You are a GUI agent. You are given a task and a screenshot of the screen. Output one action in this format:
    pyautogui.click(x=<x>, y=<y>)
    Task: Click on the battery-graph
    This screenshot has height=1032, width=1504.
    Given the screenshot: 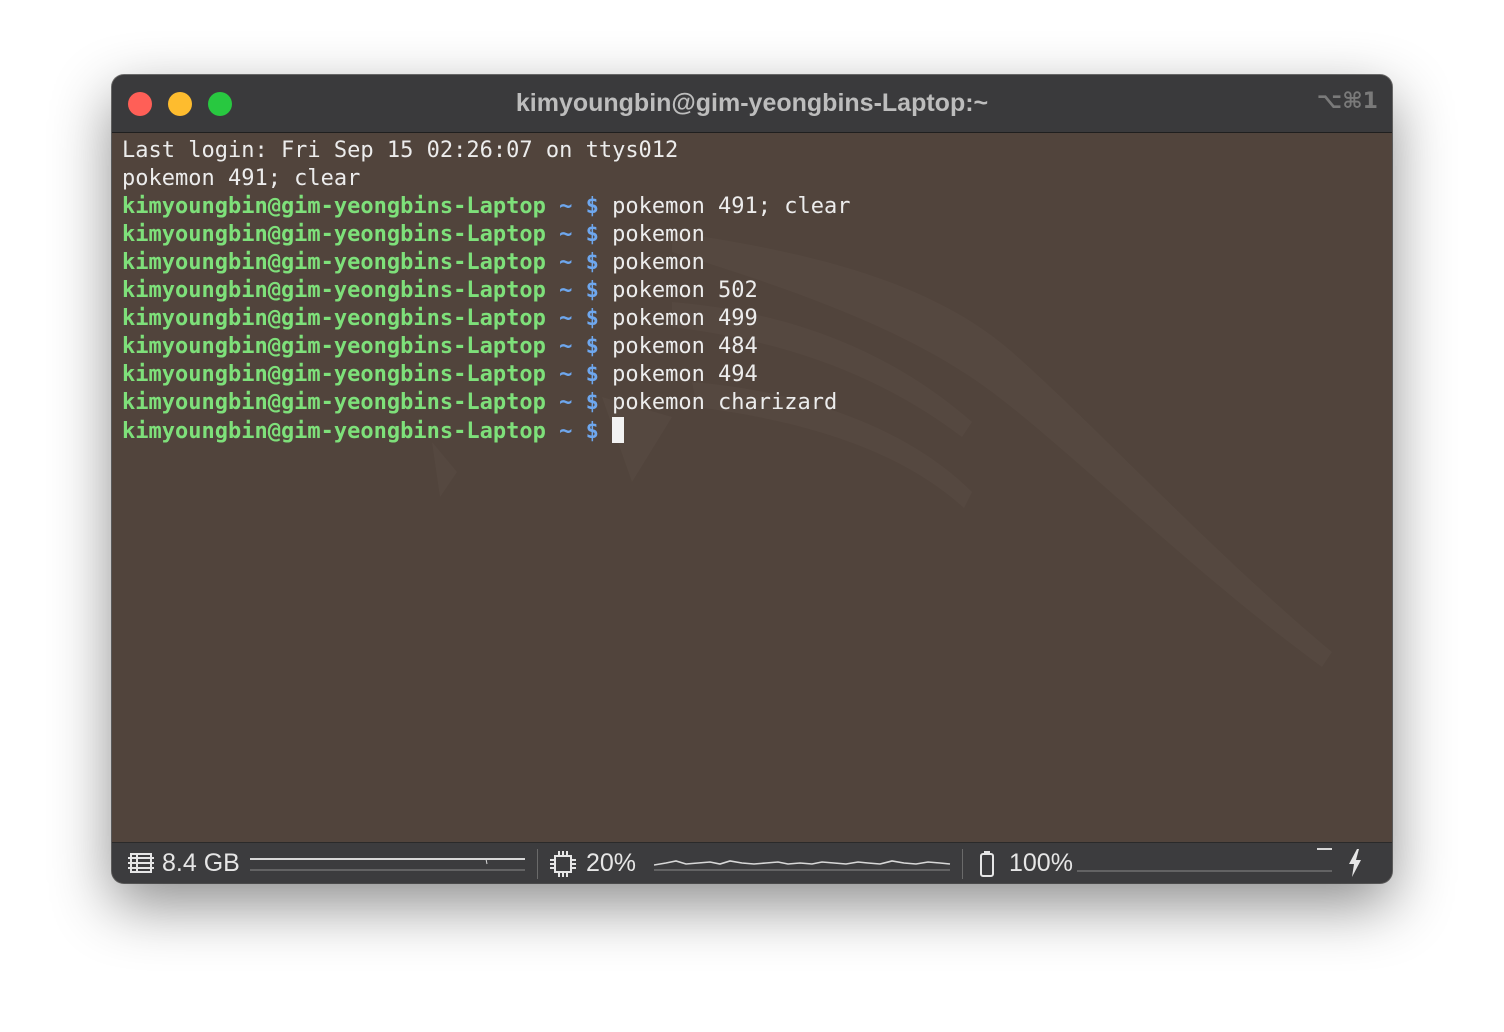 What is the action you would take?
    pyautogui.click(x=1204, y=860)
    